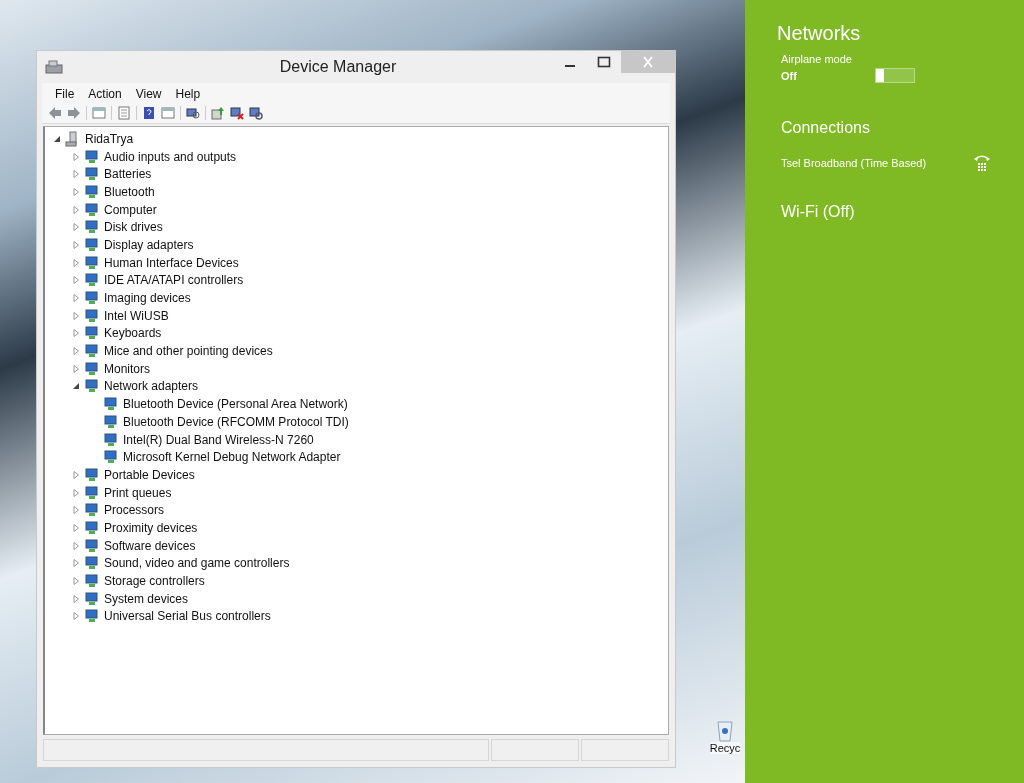 This screenshot has height=783, width=1024. Describe the element at coordinates (235, 404) in the screenshot. I see `tree-item: Bluetooth Device (Personal Area Network)` at that location.